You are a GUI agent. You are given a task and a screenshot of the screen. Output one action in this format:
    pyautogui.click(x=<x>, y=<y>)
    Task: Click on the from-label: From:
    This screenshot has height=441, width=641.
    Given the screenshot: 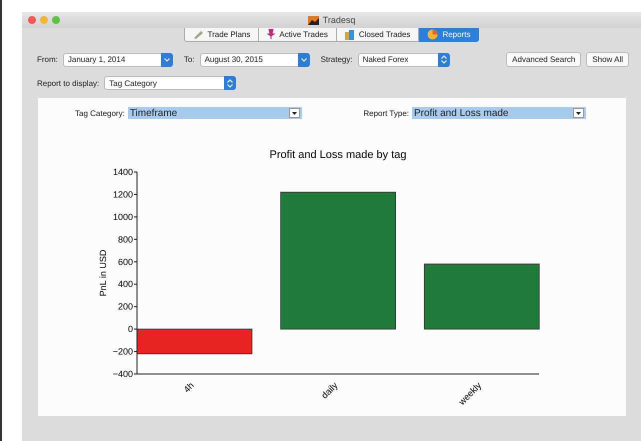 What is the action you would take?
    pyautogui.click(x=47, y=59)
    